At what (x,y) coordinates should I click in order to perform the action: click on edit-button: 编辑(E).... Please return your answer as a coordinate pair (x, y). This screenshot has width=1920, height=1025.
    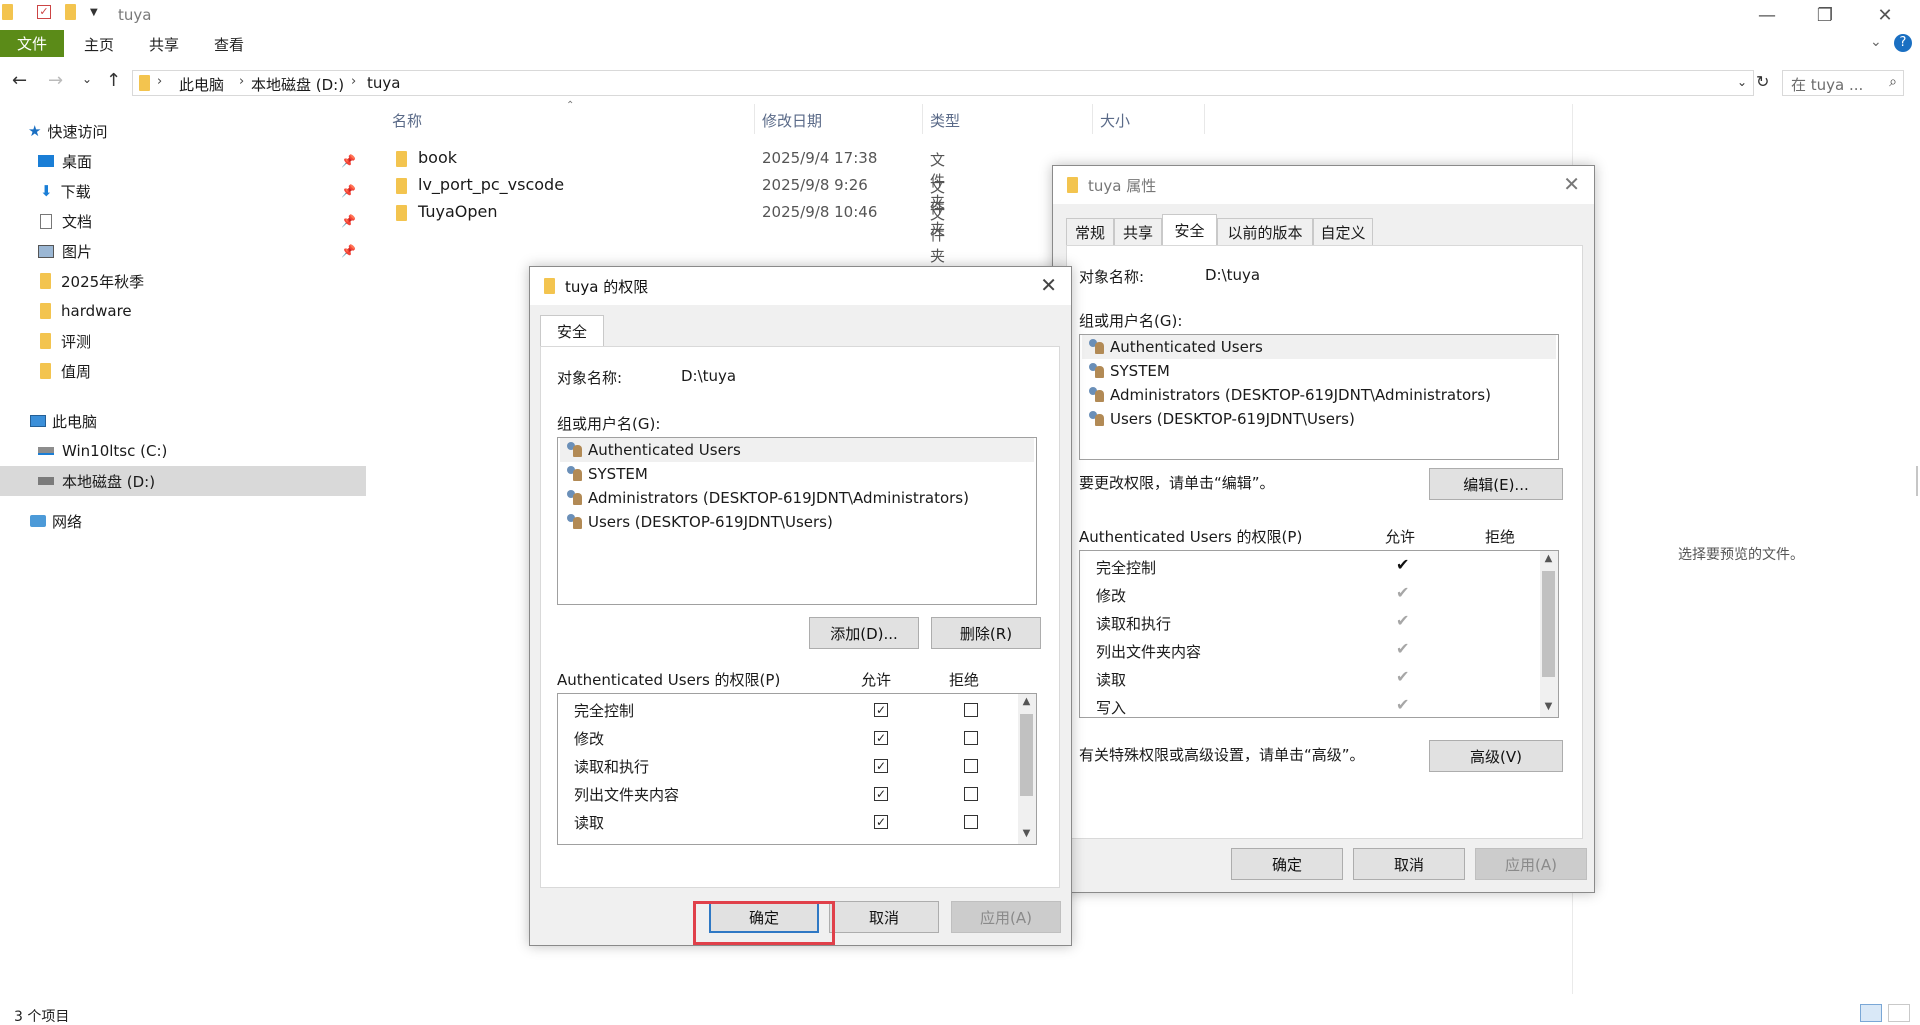
    Looking at the image, I should click on (1496, 484).